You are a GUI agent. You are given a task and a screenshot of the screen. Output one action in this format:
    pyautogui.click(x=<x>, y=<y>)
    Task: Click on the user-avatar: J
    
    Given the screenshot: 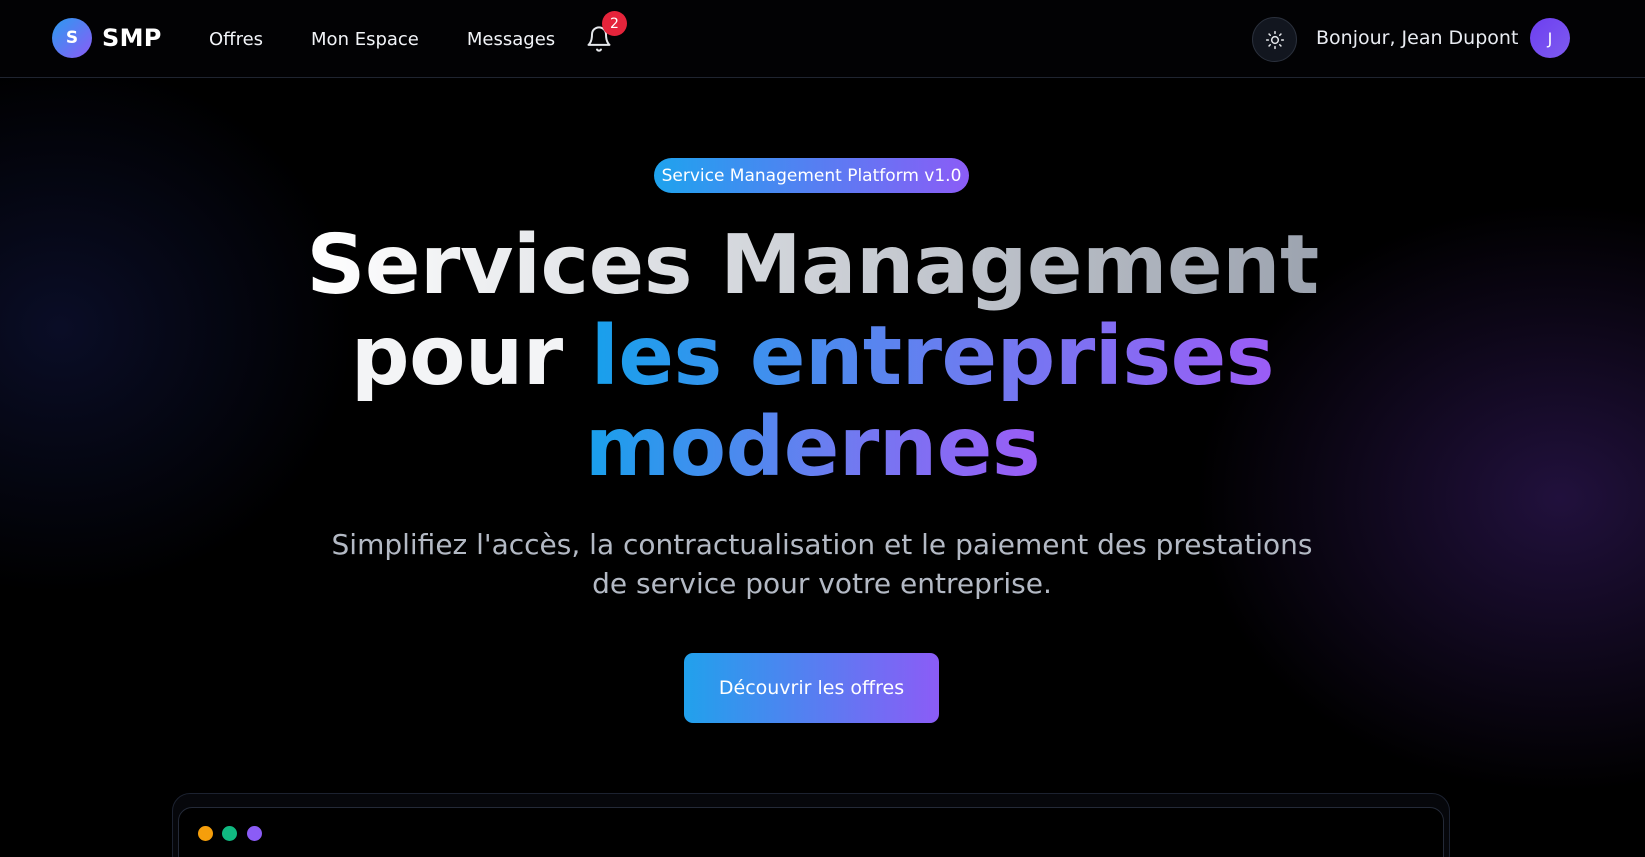 What is the action you would take?
    pyautogui.click(x=1550, y=38)
    